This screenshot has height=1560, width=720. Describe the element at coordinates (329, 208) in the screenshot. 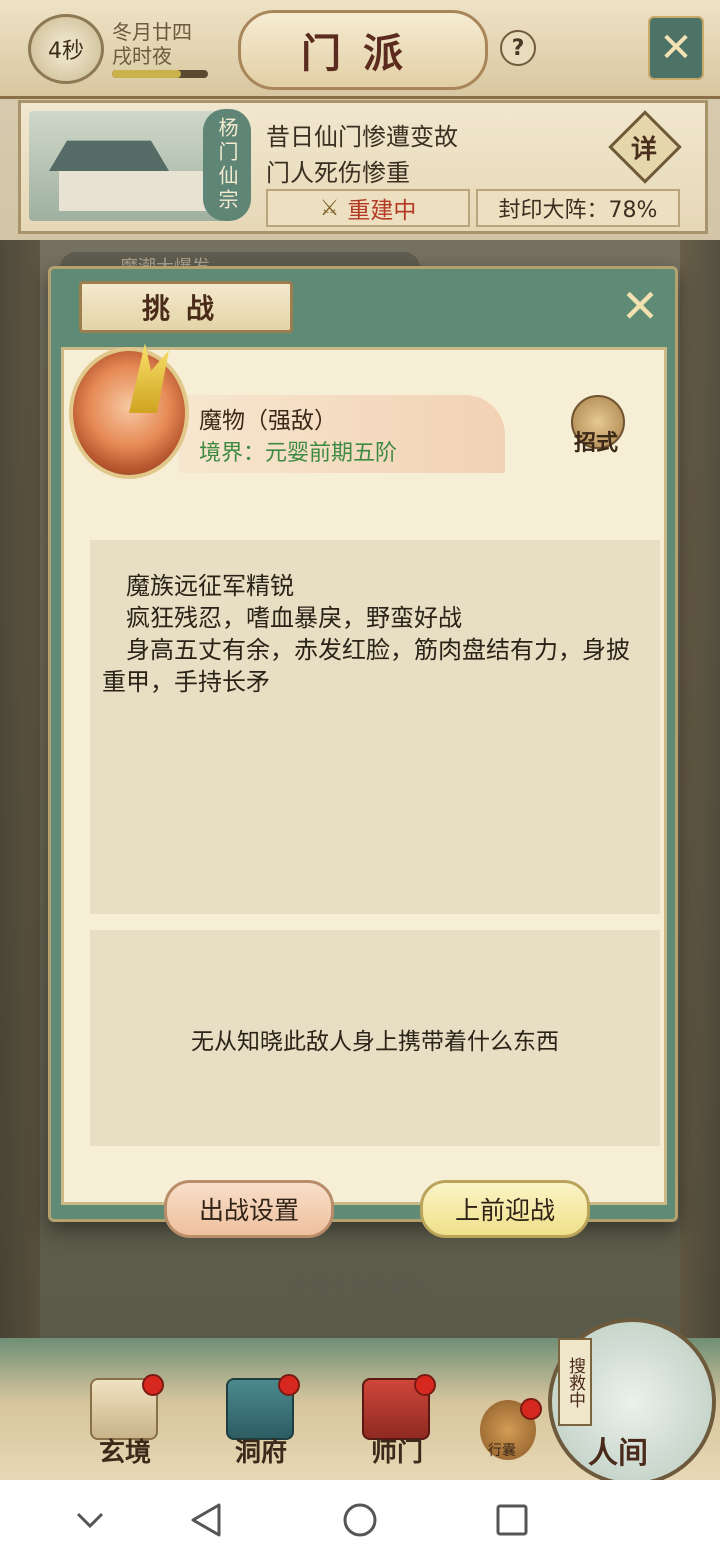

I see `crossed-swords-icon: ⚔` at that location.